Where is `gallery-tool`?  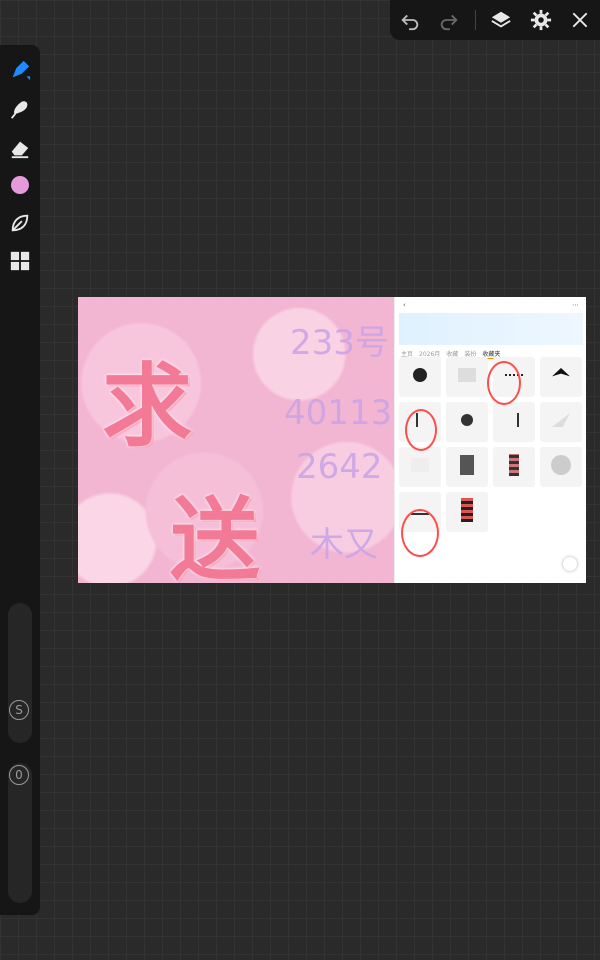
gallery-tool is located at coordinates (20, 261).